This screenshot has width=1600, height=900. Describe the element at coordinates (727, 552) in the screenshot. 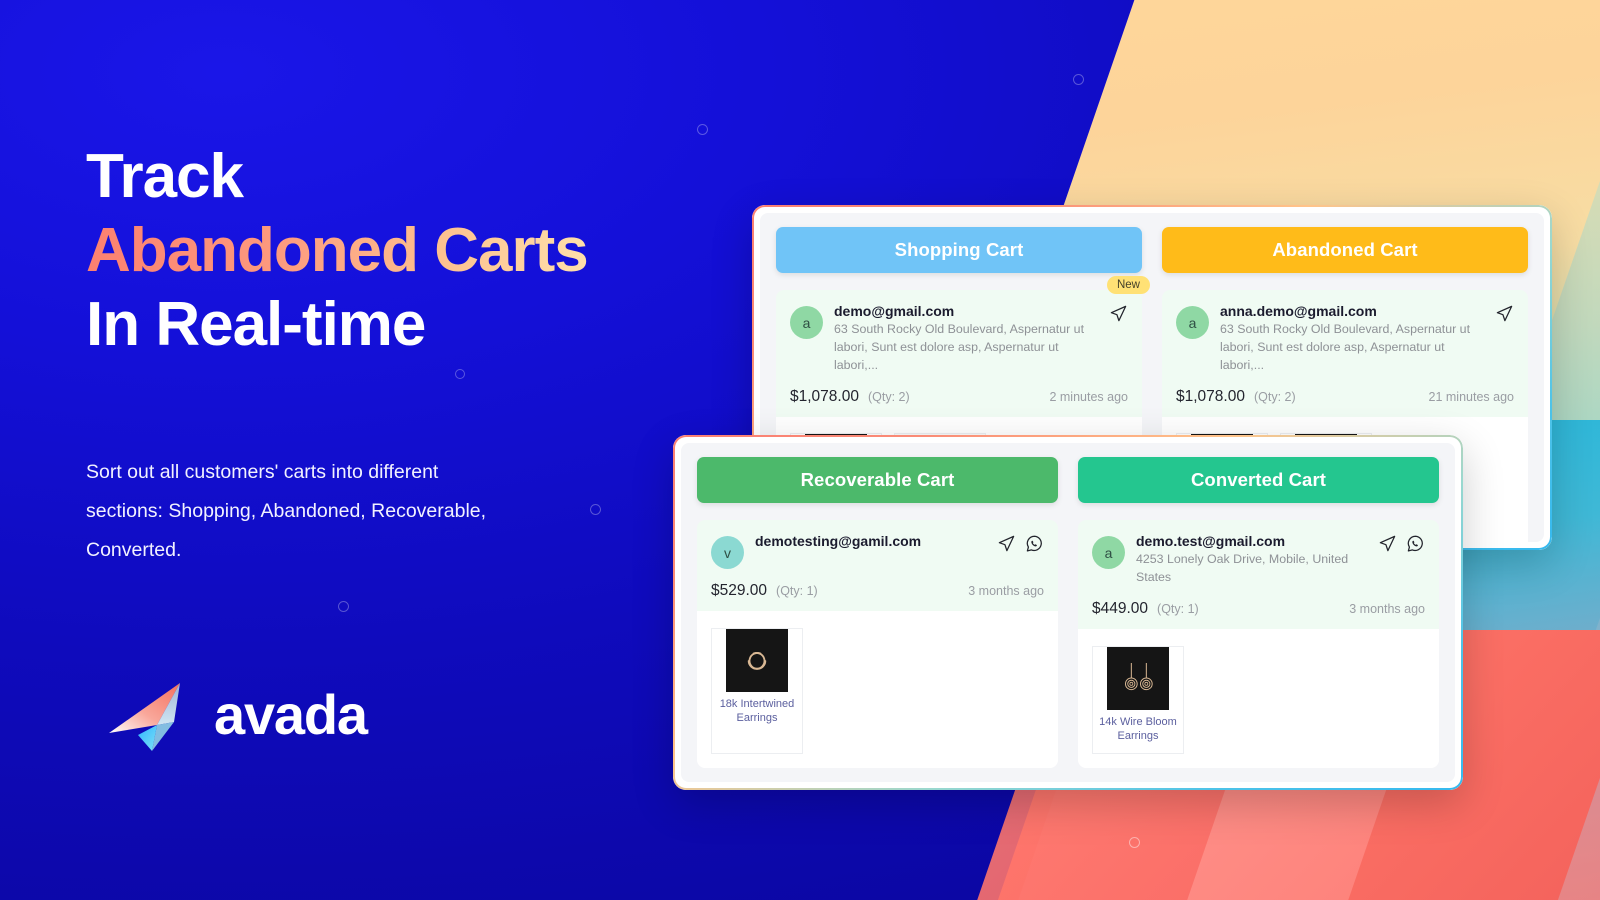

I see `avatar: v` at that location.